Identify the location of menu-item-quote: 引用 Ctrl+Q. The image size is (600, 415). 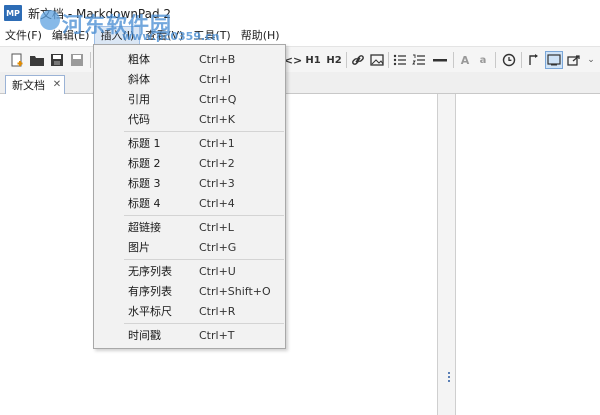
(189, 99).